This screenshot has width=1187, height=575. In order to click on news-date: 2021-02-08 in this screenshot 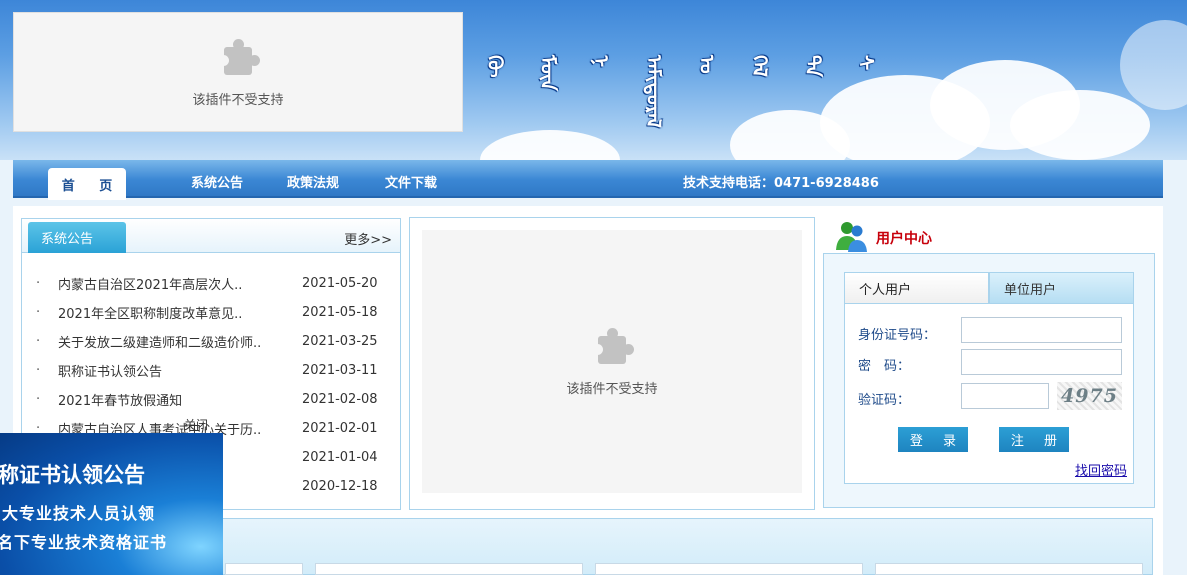, I will do `click(340, 399)`.